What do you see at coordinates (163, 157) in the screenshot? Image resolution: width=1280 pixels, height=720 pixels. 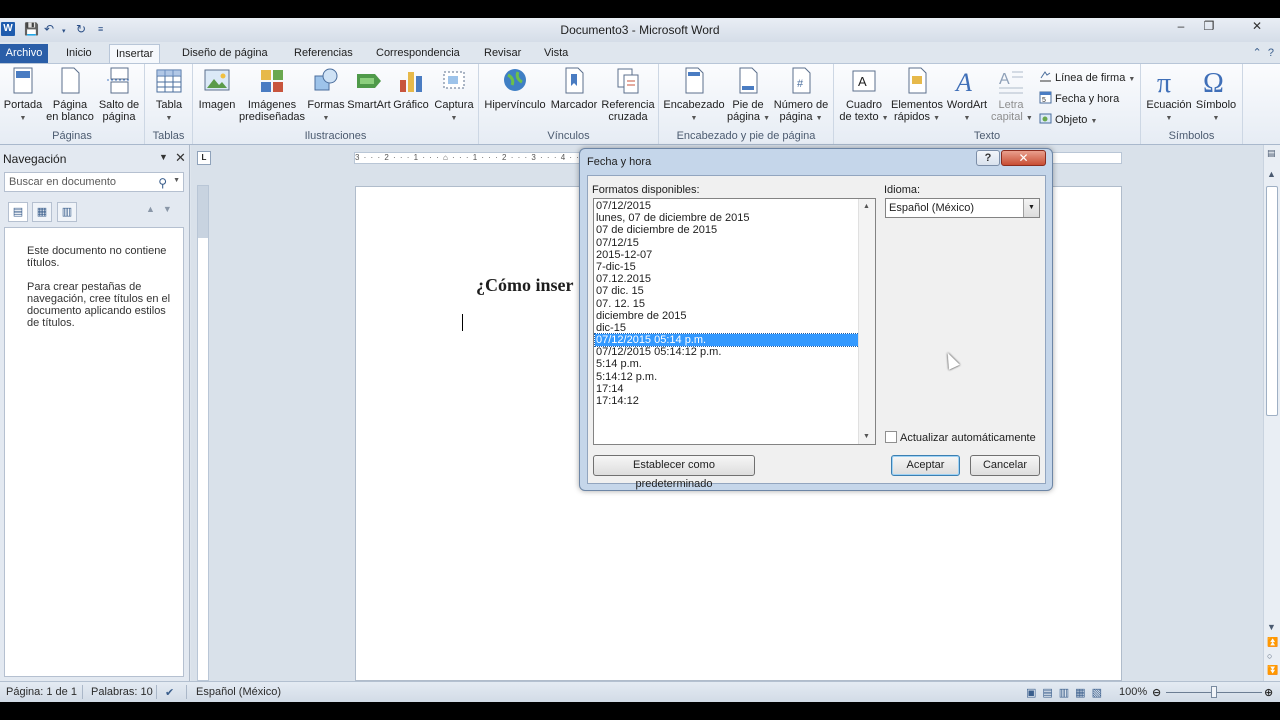 I see `nav-options-dropdown-icon: ▼` at bounding box center [163, 157].